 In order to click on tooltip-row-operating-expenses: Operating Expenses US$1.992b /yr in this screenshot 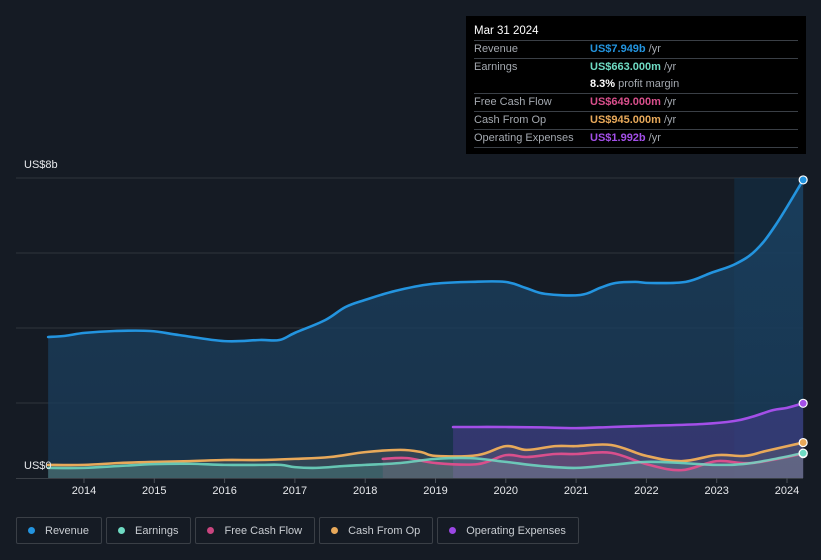, I will do `click(636, 139)`.